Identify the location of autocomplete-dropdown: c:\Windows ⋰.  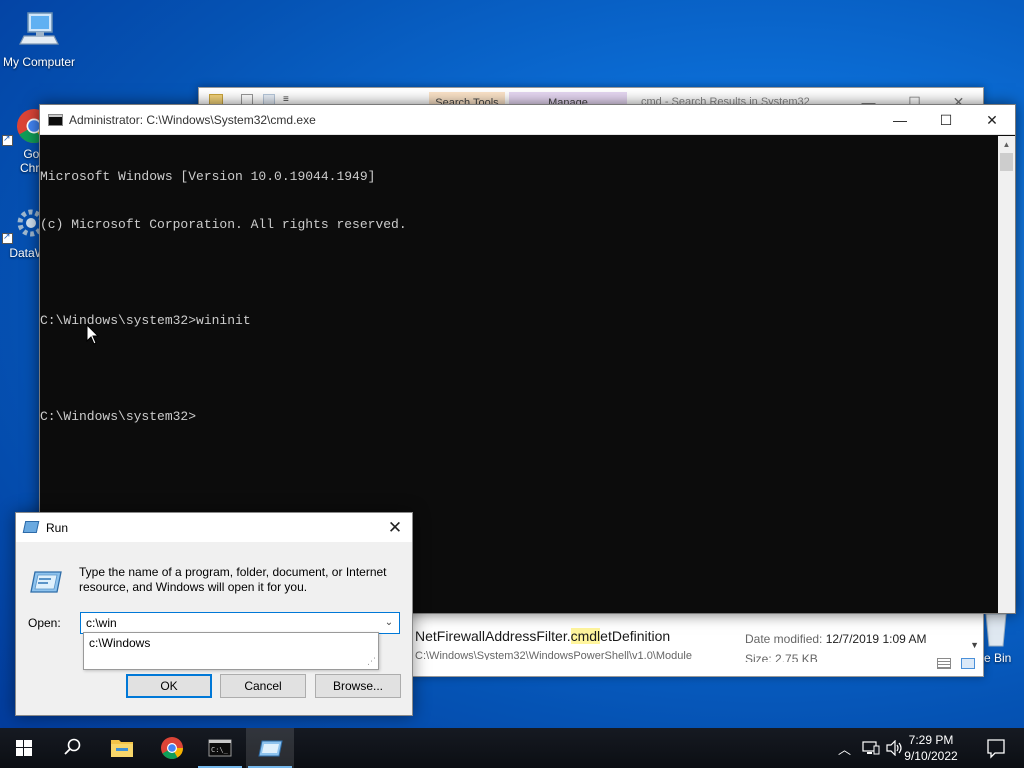
(231, 651).